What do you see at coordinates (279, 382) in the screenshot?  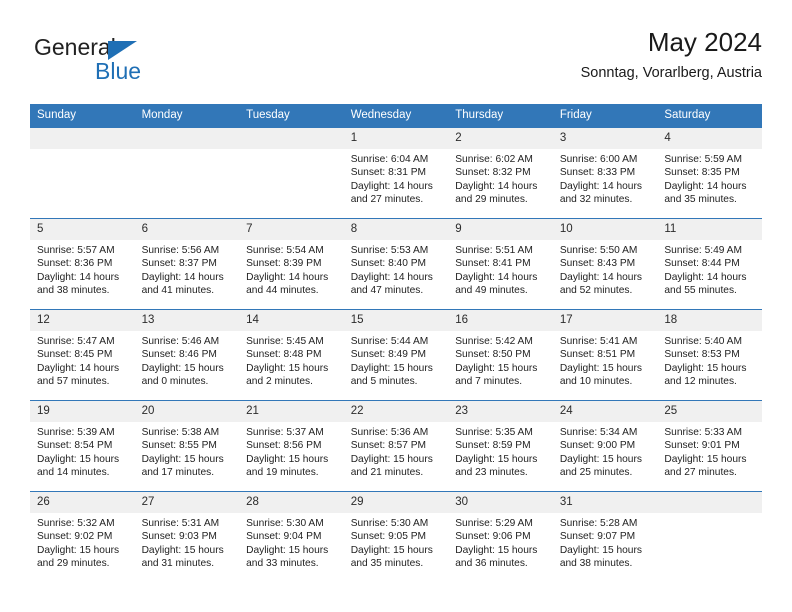 I see `daylight-text-line2: and 2 minutes.` at bounding box center [279, 382].